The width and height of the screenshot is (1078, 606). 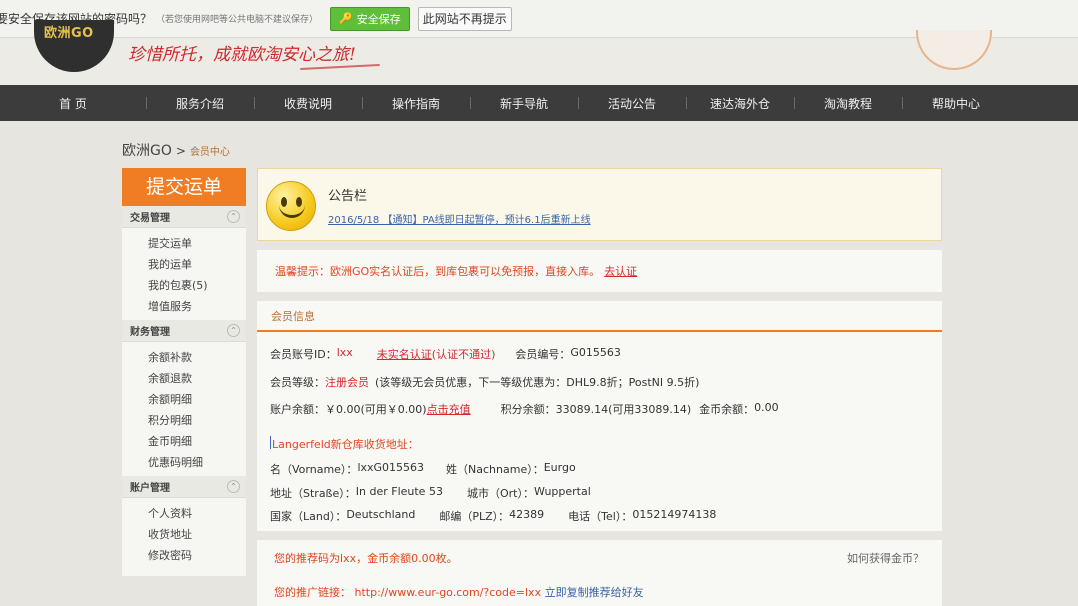 What do you see at coordinates (562, 491) in the screenshot?
I see `ort-value: Wuppertal` at bounding box center [562, 491].